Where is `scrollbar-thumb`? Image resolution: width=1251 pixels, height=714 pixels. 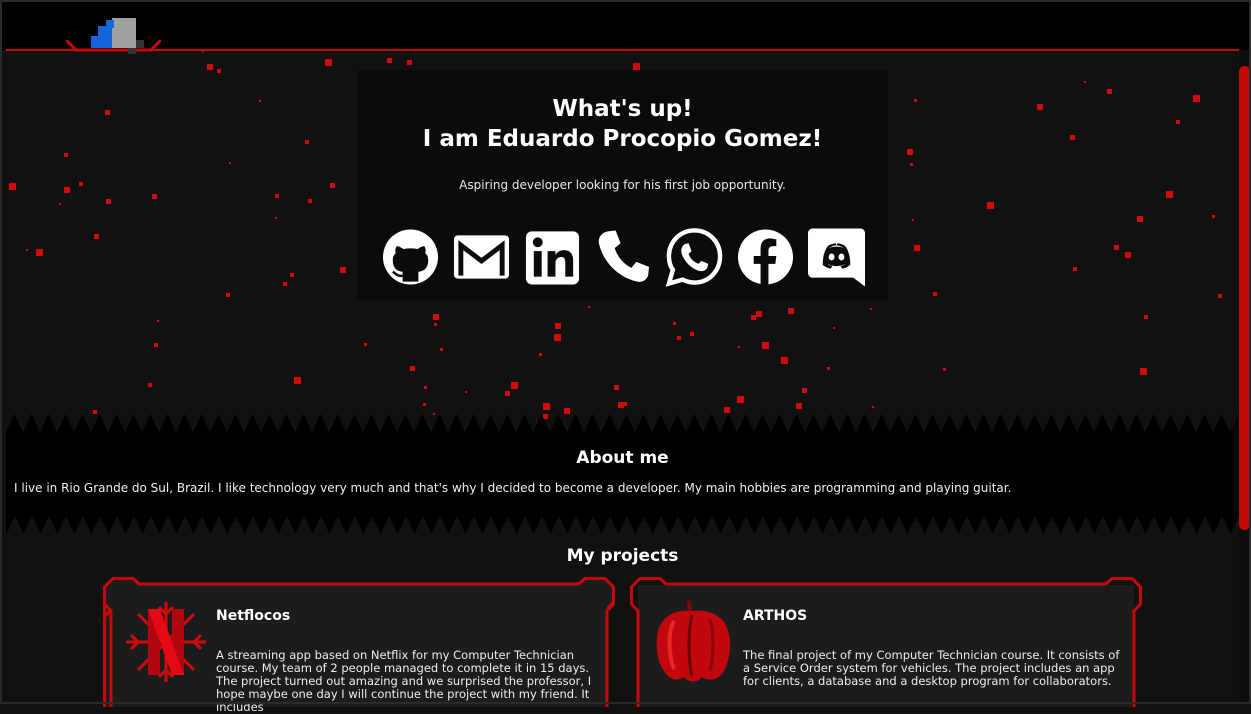
scrollbar-thumb is located at coordinates (1244, 298).